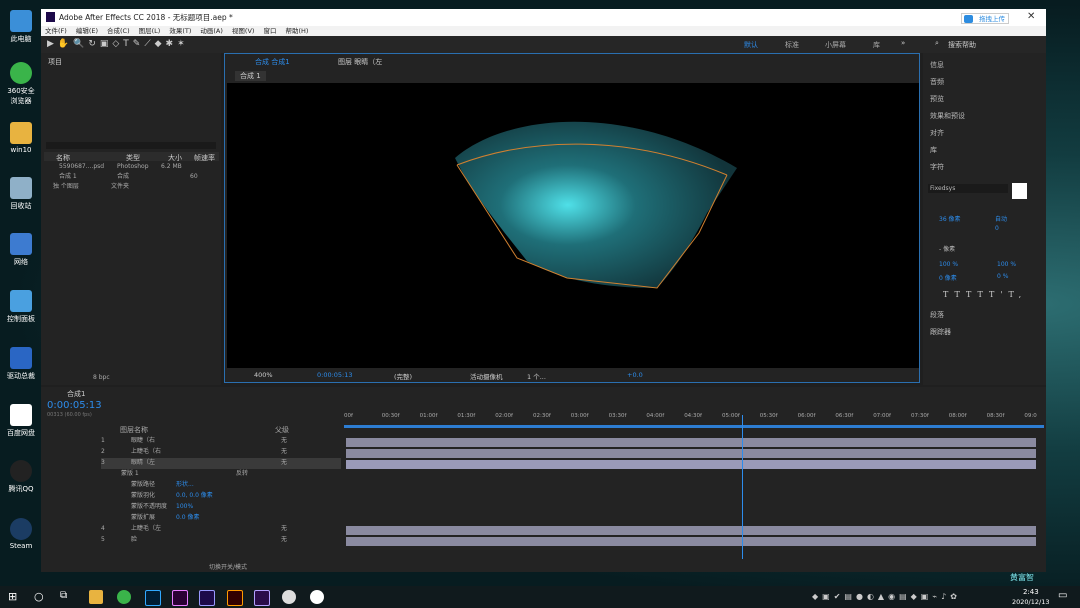 This screenshot has width=1080, height=608. Describe the element at coordinates (87, 31) in the screenshot. I see `menu-edit: 编辑(E)` at that location.